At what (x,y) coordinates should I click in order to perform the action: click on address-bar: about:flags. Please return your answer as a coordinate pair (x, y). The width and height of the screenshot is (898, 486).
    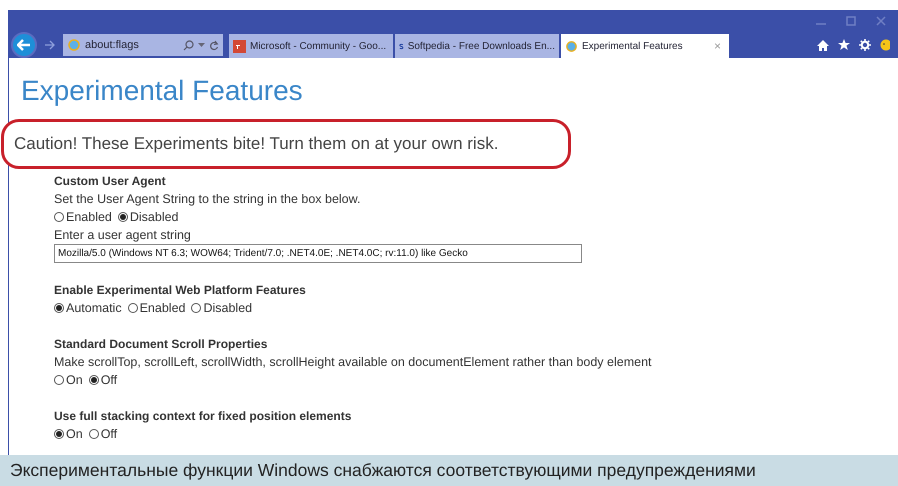
    Looking at the image, I should click on (143, 45).